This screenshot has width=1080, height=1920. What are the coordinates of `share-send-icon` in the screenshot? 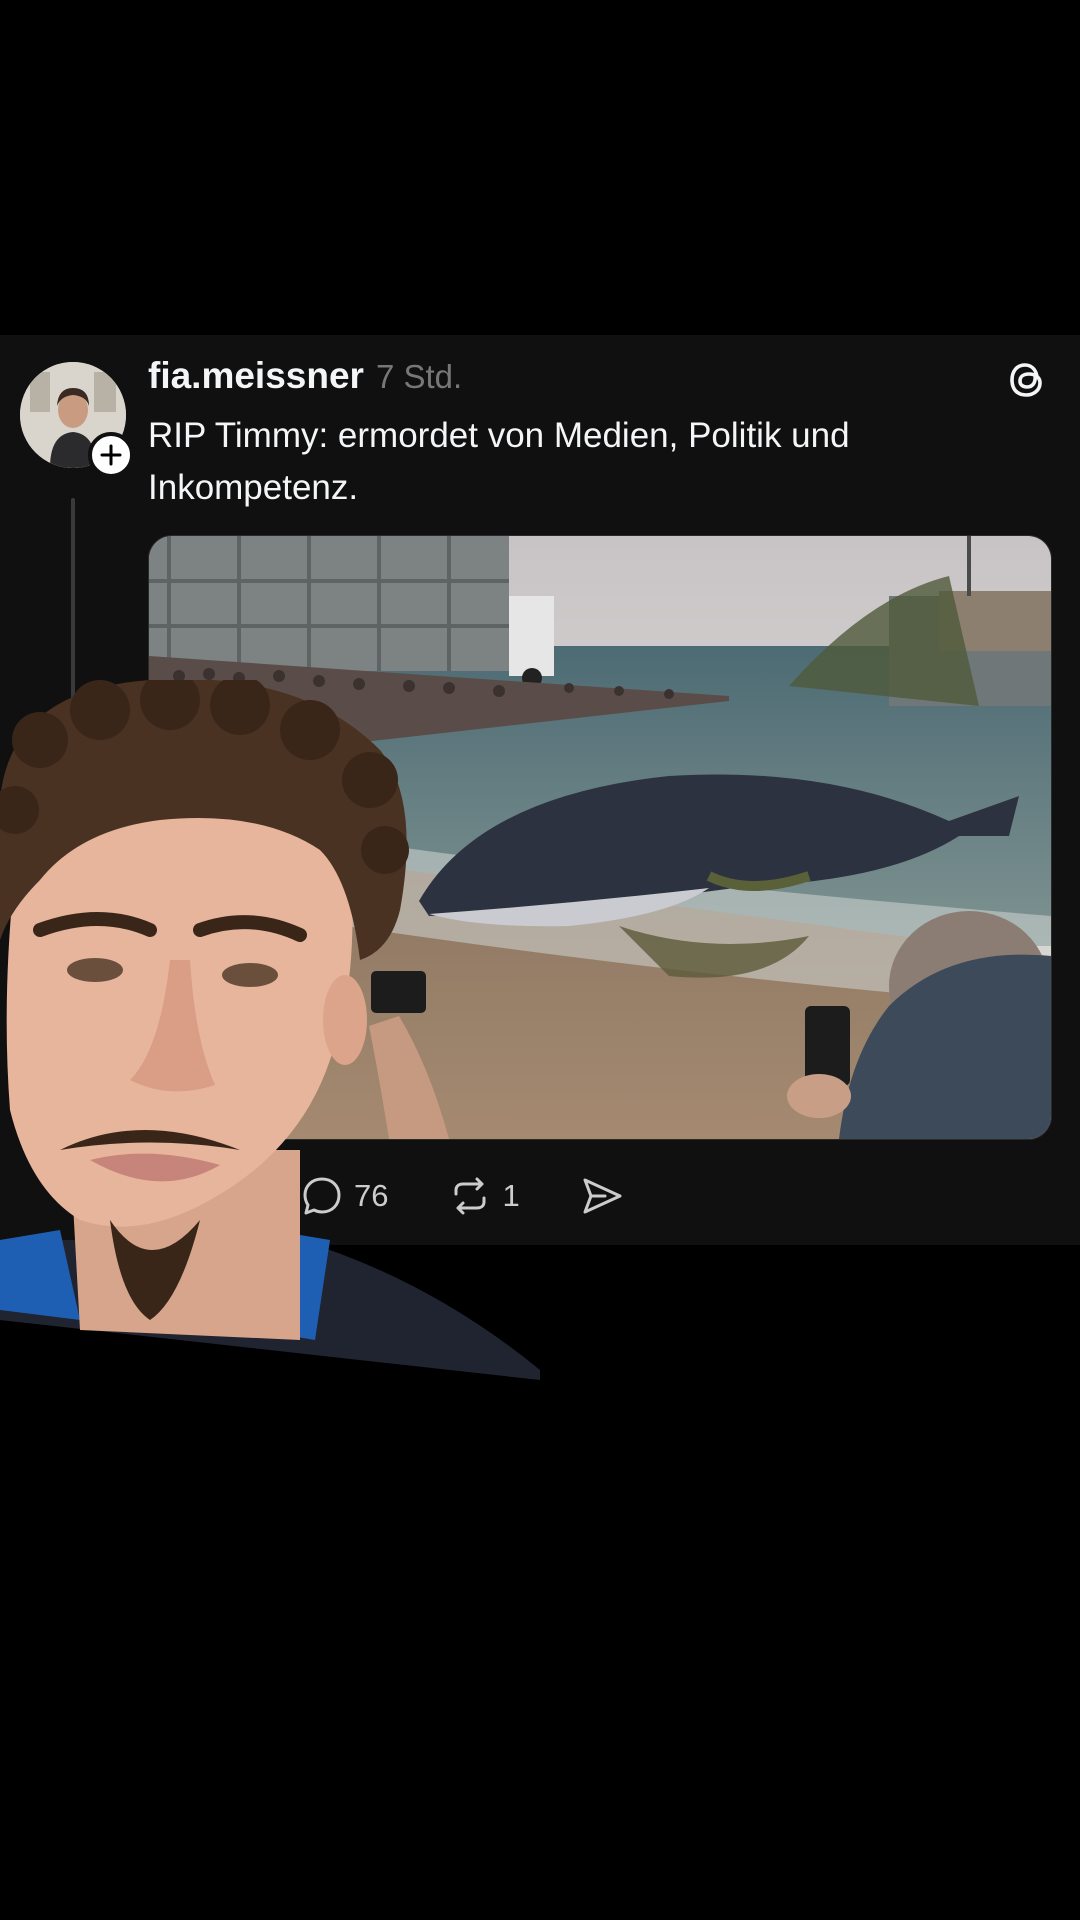 It's located at (602, 1196).